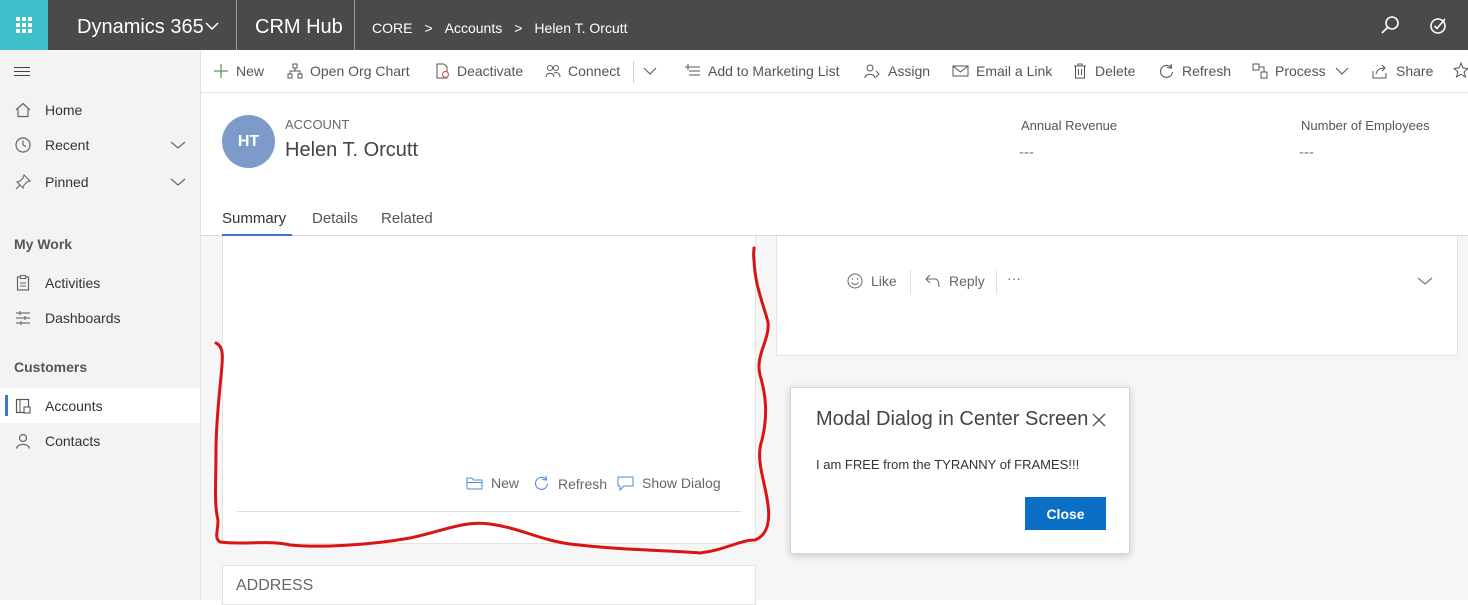  I want to click on delete-button: Delete, so click(1103, 71).